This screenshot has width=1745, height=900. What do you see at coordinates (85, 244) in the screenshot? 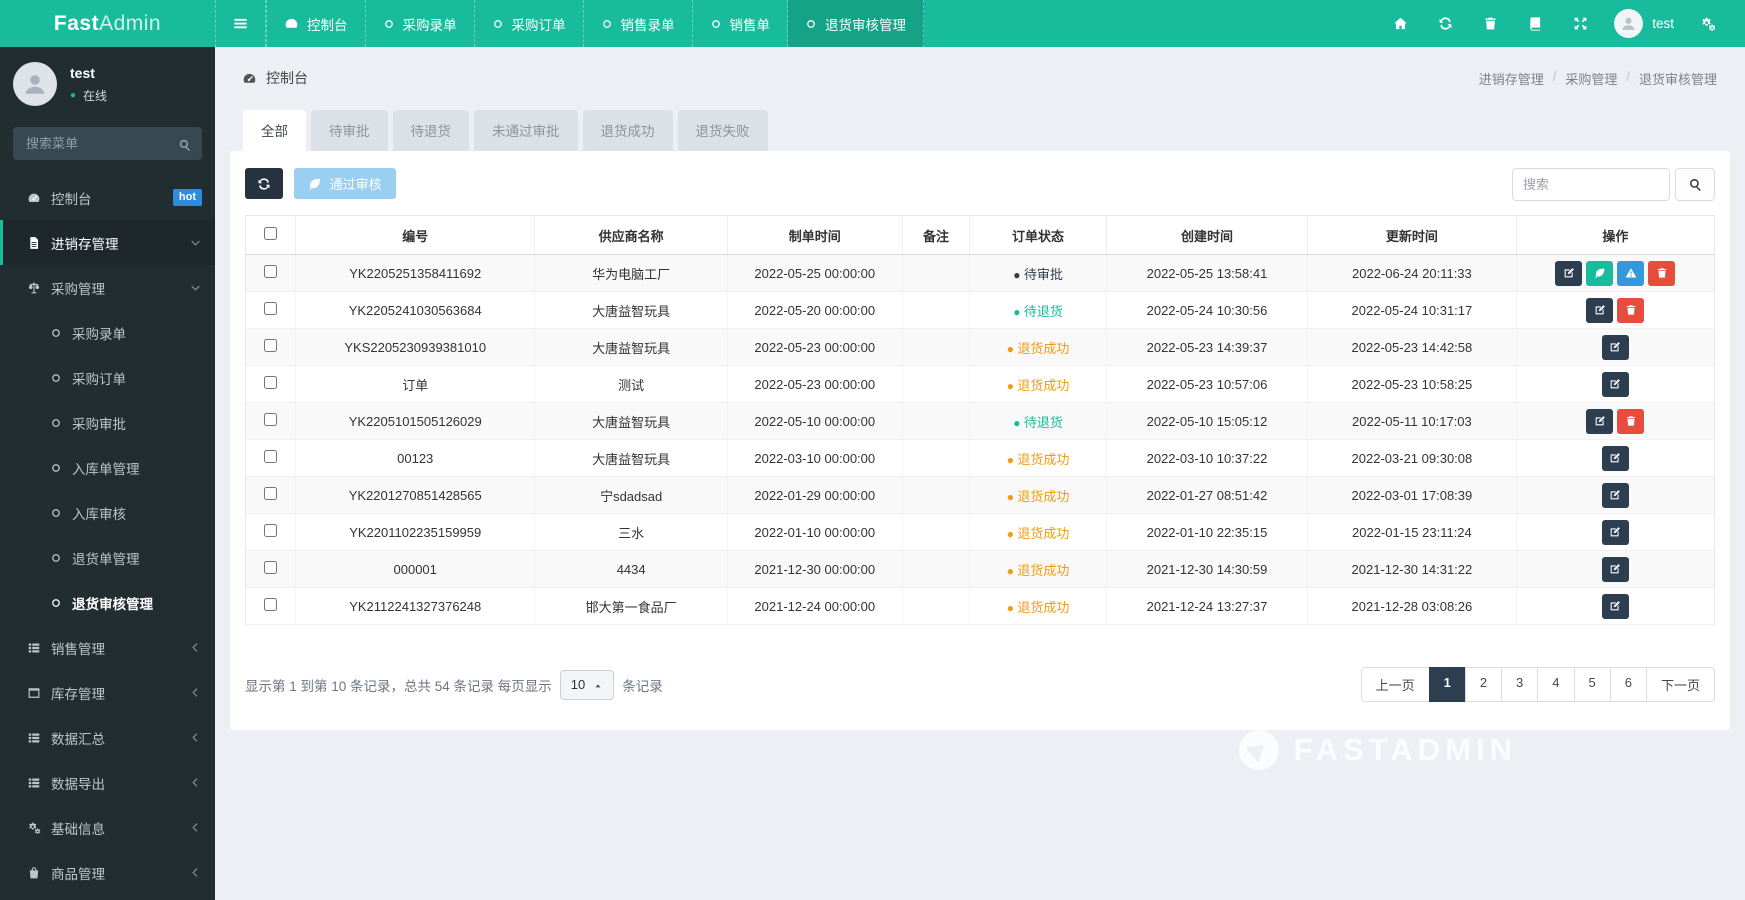
I see `sidebar-item-label: 进销存管理` at bounding box center [85, 244].